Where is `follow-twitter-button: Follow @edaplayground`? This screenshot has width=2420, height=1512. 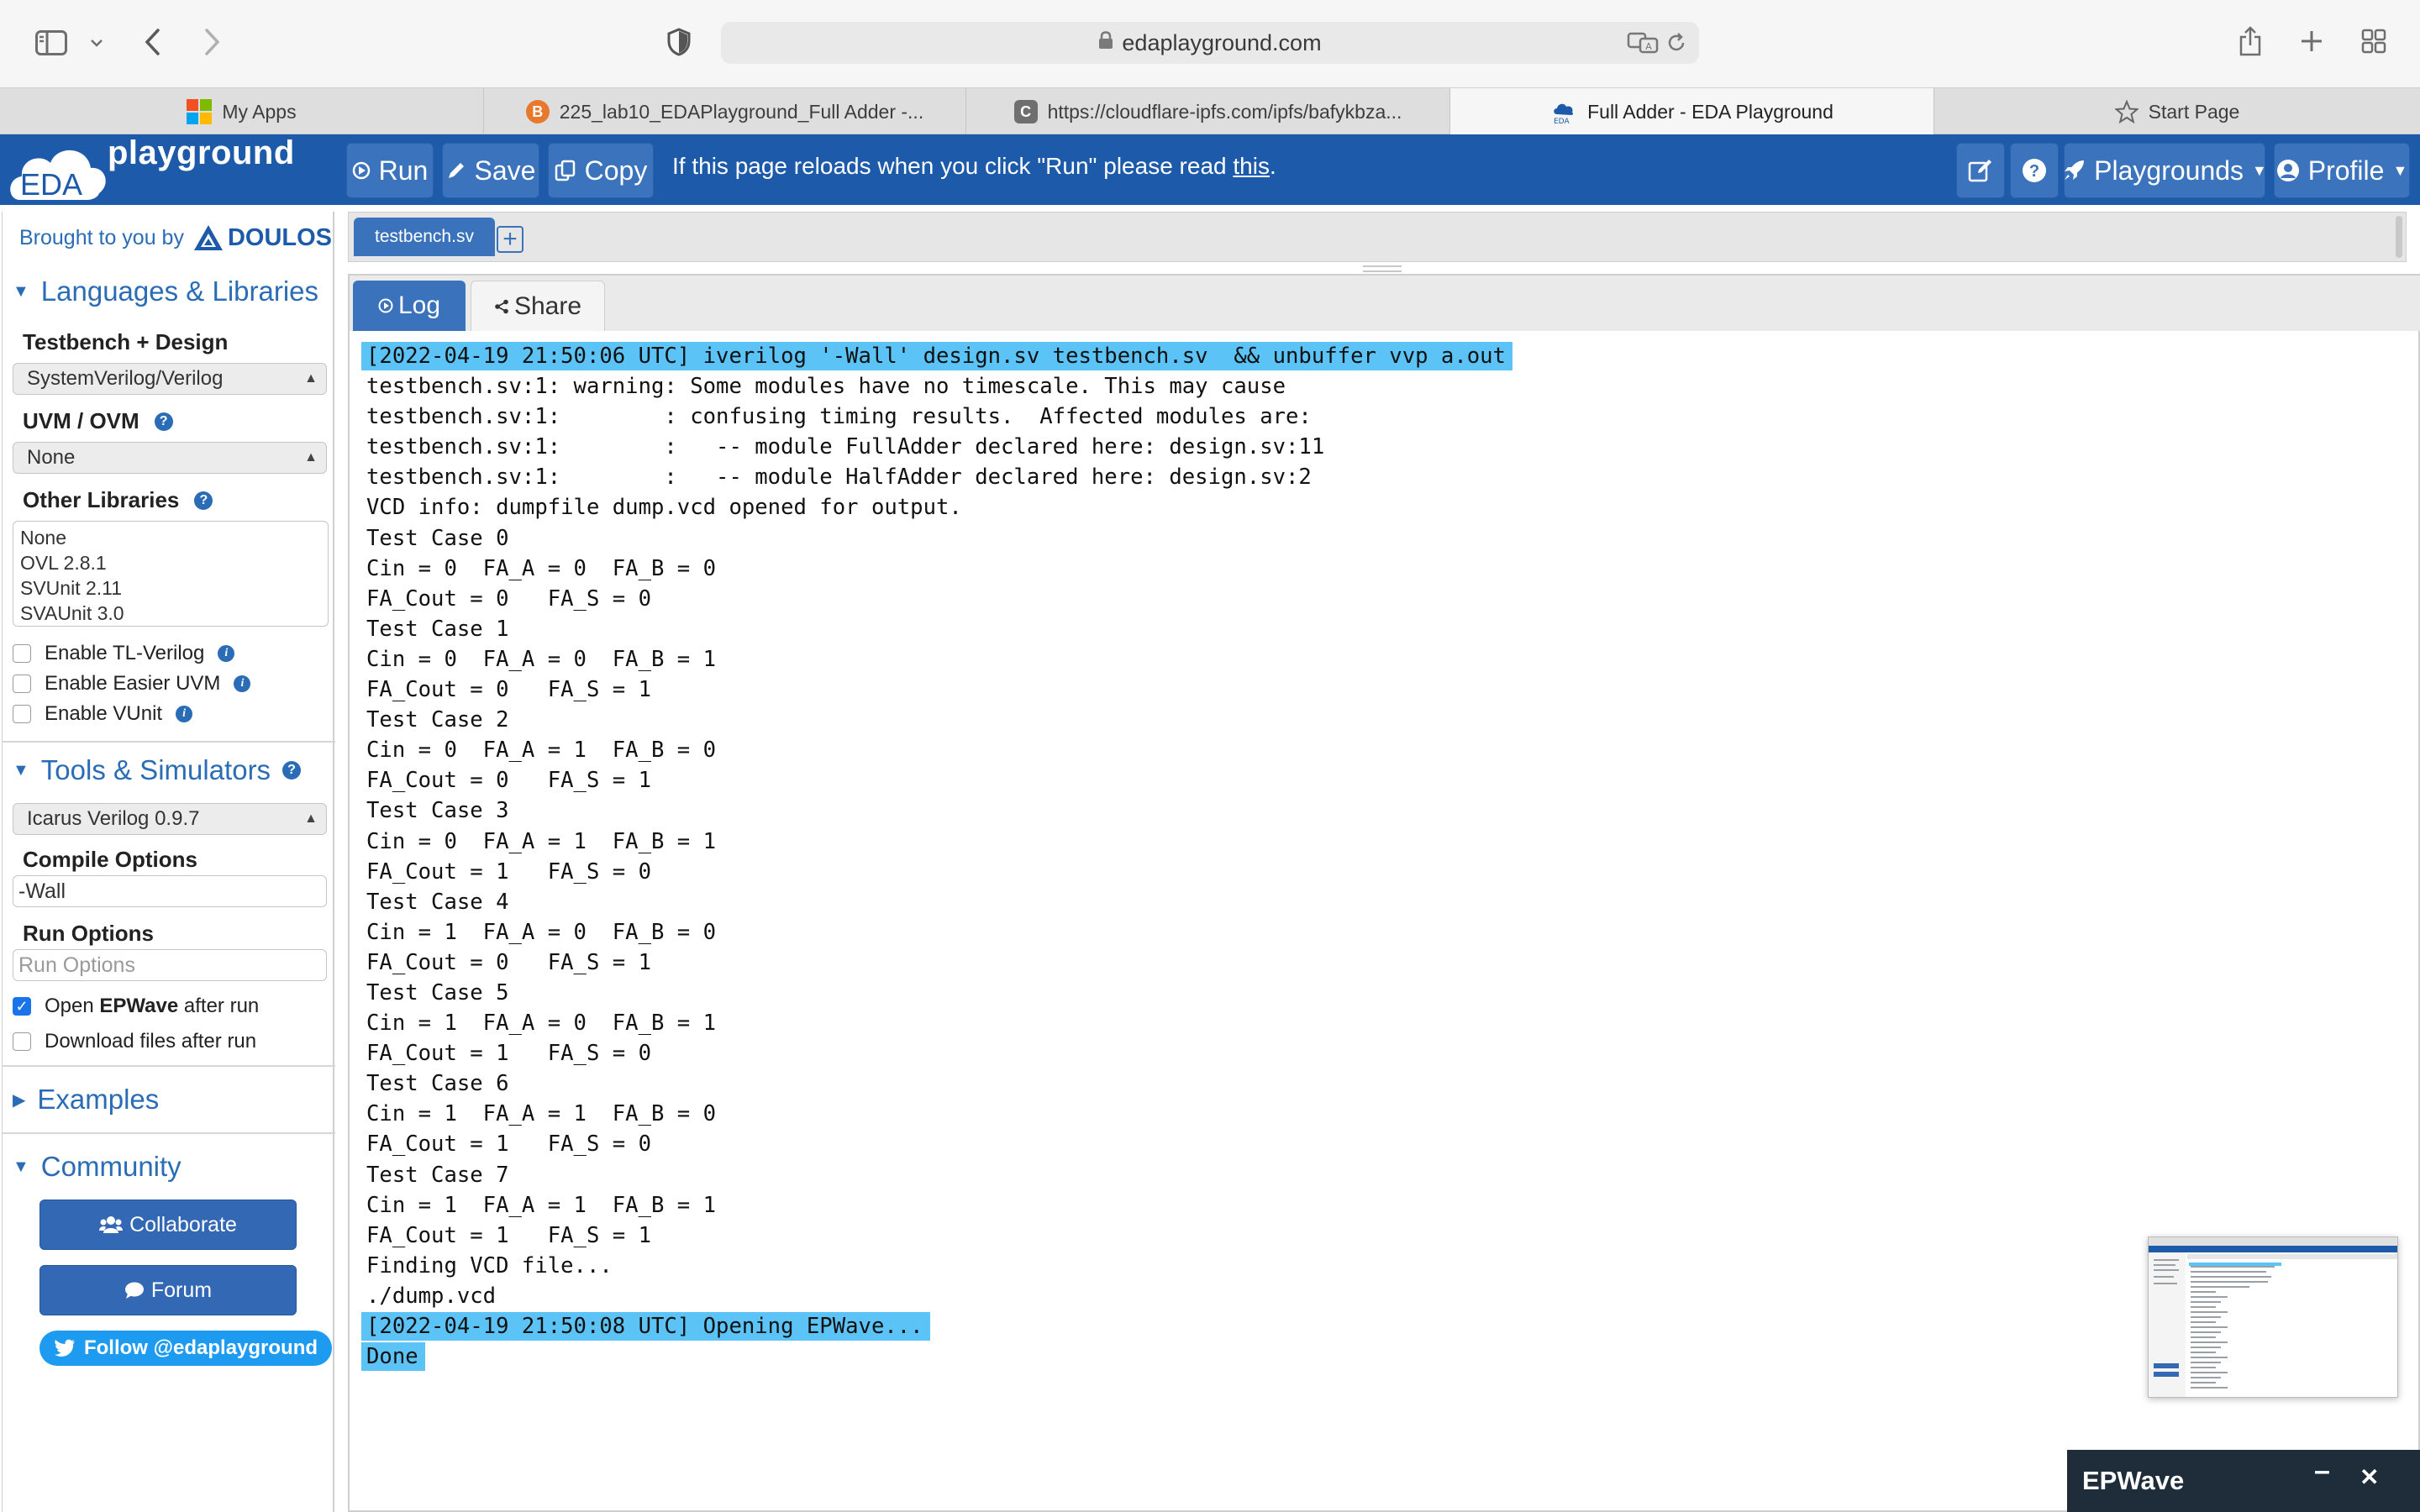 follow-twitter-button: Follow @edaplayground is located at coordinates (185, 1348).